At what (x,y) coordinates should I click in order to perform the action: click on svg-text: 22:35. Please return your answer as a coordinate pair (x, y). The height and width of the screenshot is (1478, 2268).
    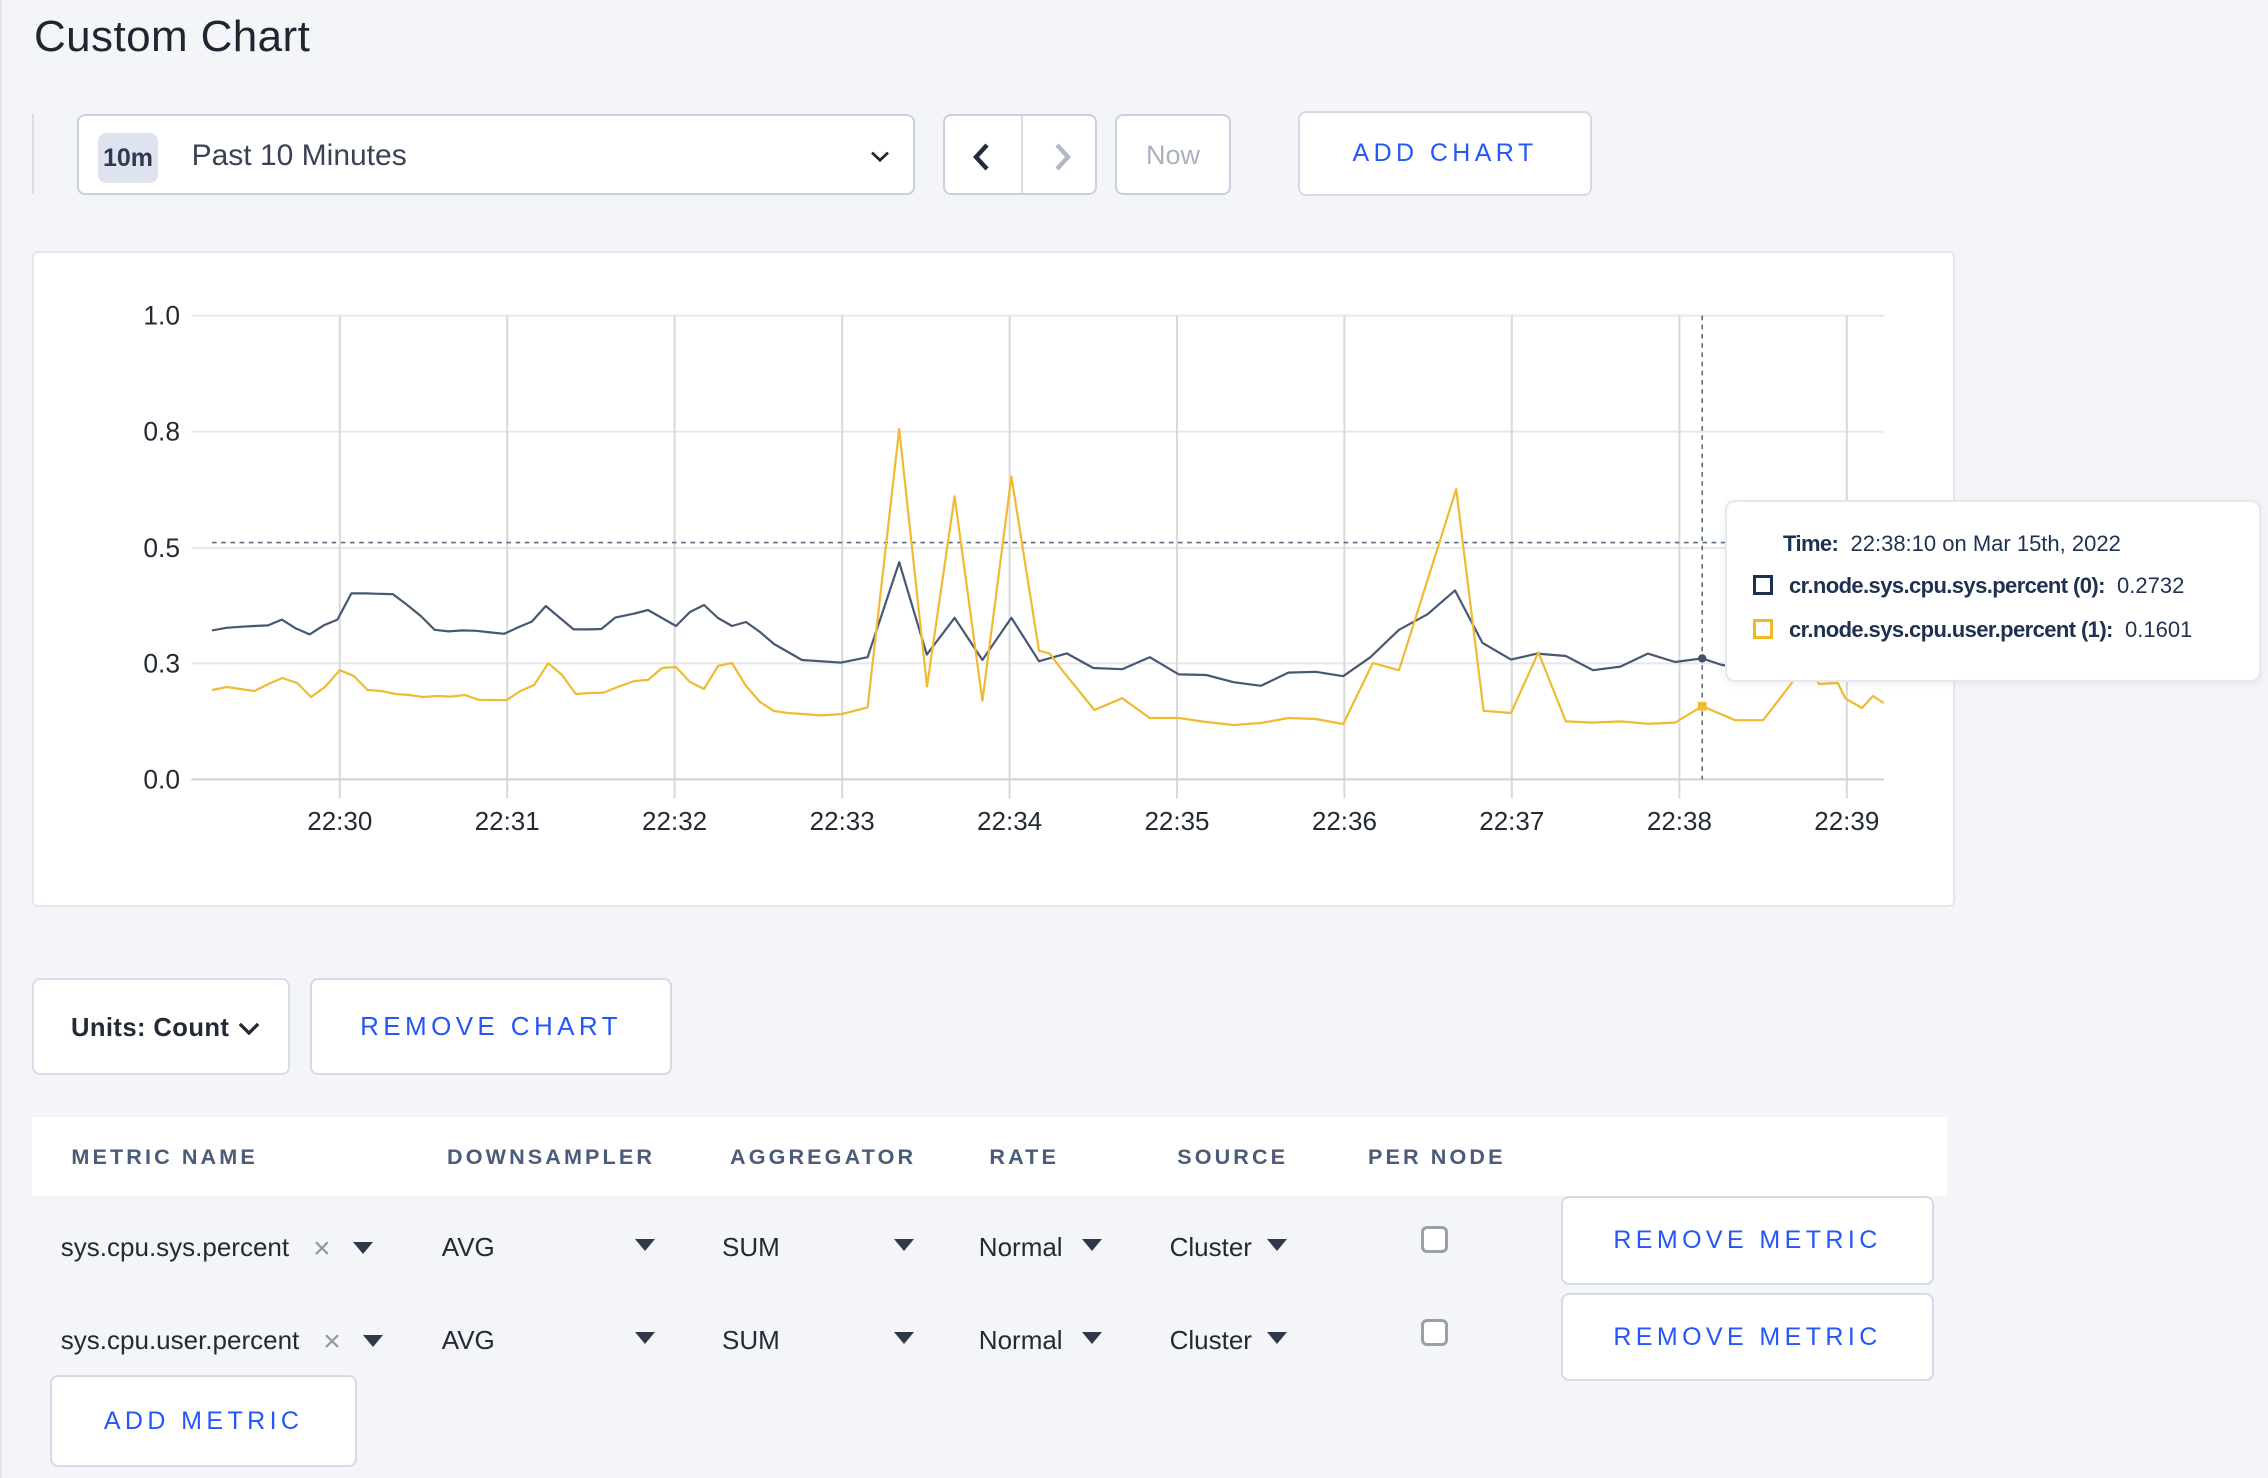
    Looking at the image, I should click on (1176, 821).